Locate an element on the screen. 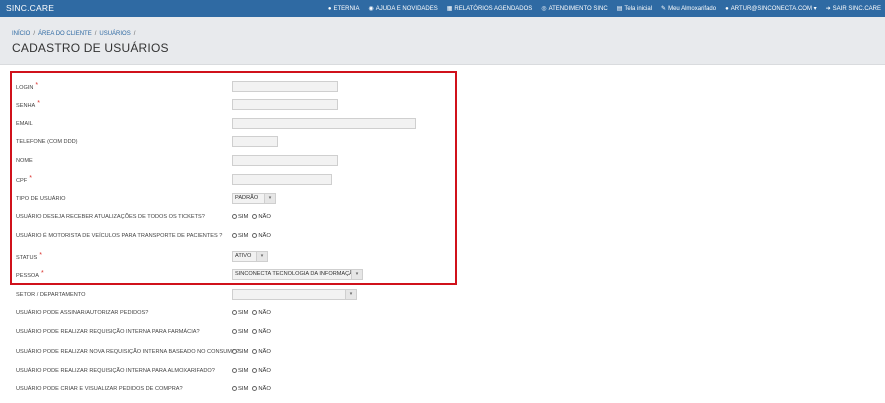  tipo-usuario-label: TIPO DE USUÁRIO is located at coordinates (41, 199).